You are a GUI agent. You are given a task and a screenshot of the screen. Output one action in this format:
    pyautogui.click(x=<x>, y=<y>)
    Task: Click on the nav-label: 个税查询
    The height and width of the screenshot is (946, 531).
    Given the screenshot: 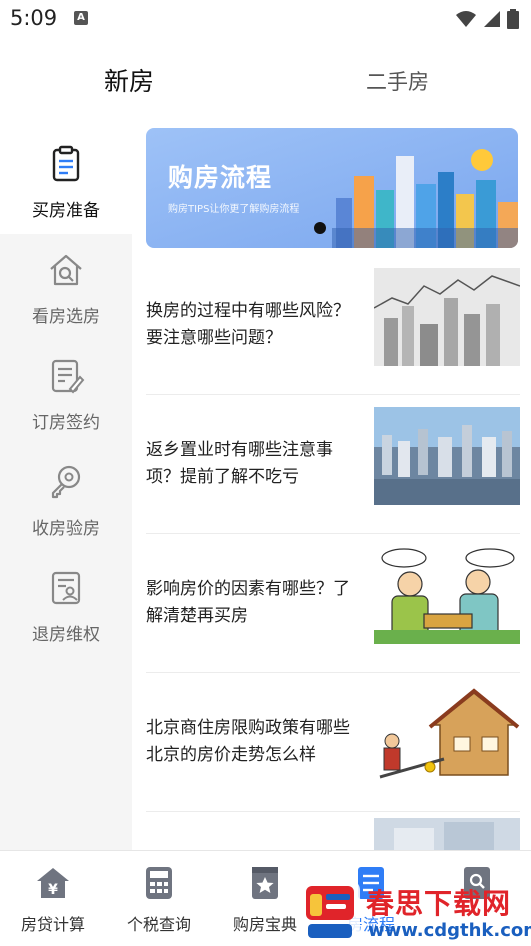 What is the action you would take?
    pyautogui.click(x=158, y=924)
    